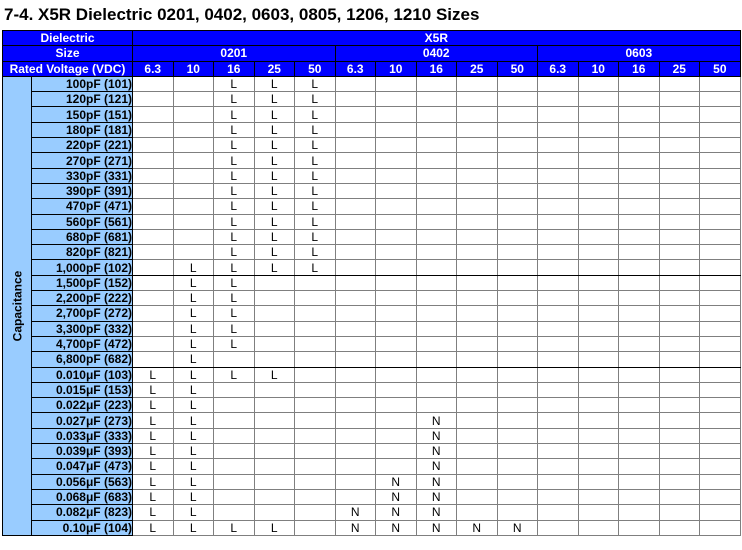 This screenshot has width=742, height=550. What do you see at coordinates (82, 221) in the screenshot?
I see `capacitance-value-label: 560pF (561)` at bounding box center [82, 221].